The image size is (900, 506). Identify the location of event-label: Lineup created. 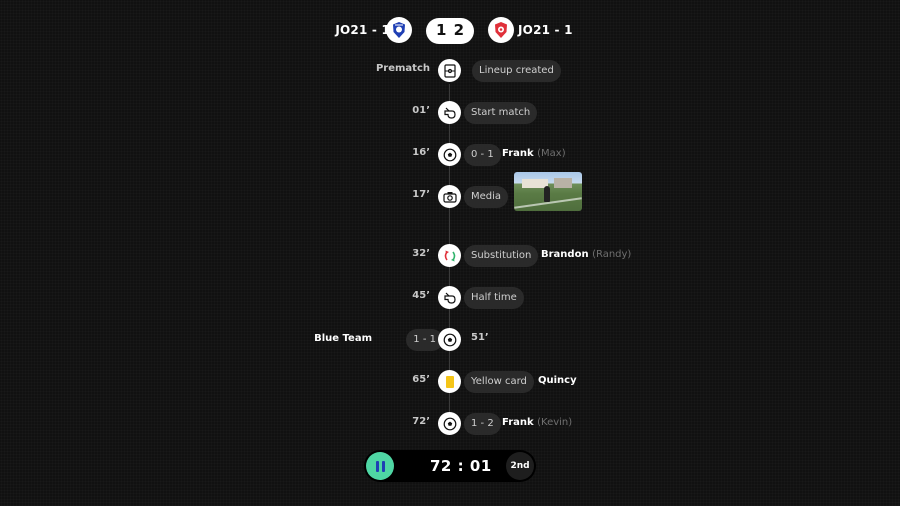
(516, 71).